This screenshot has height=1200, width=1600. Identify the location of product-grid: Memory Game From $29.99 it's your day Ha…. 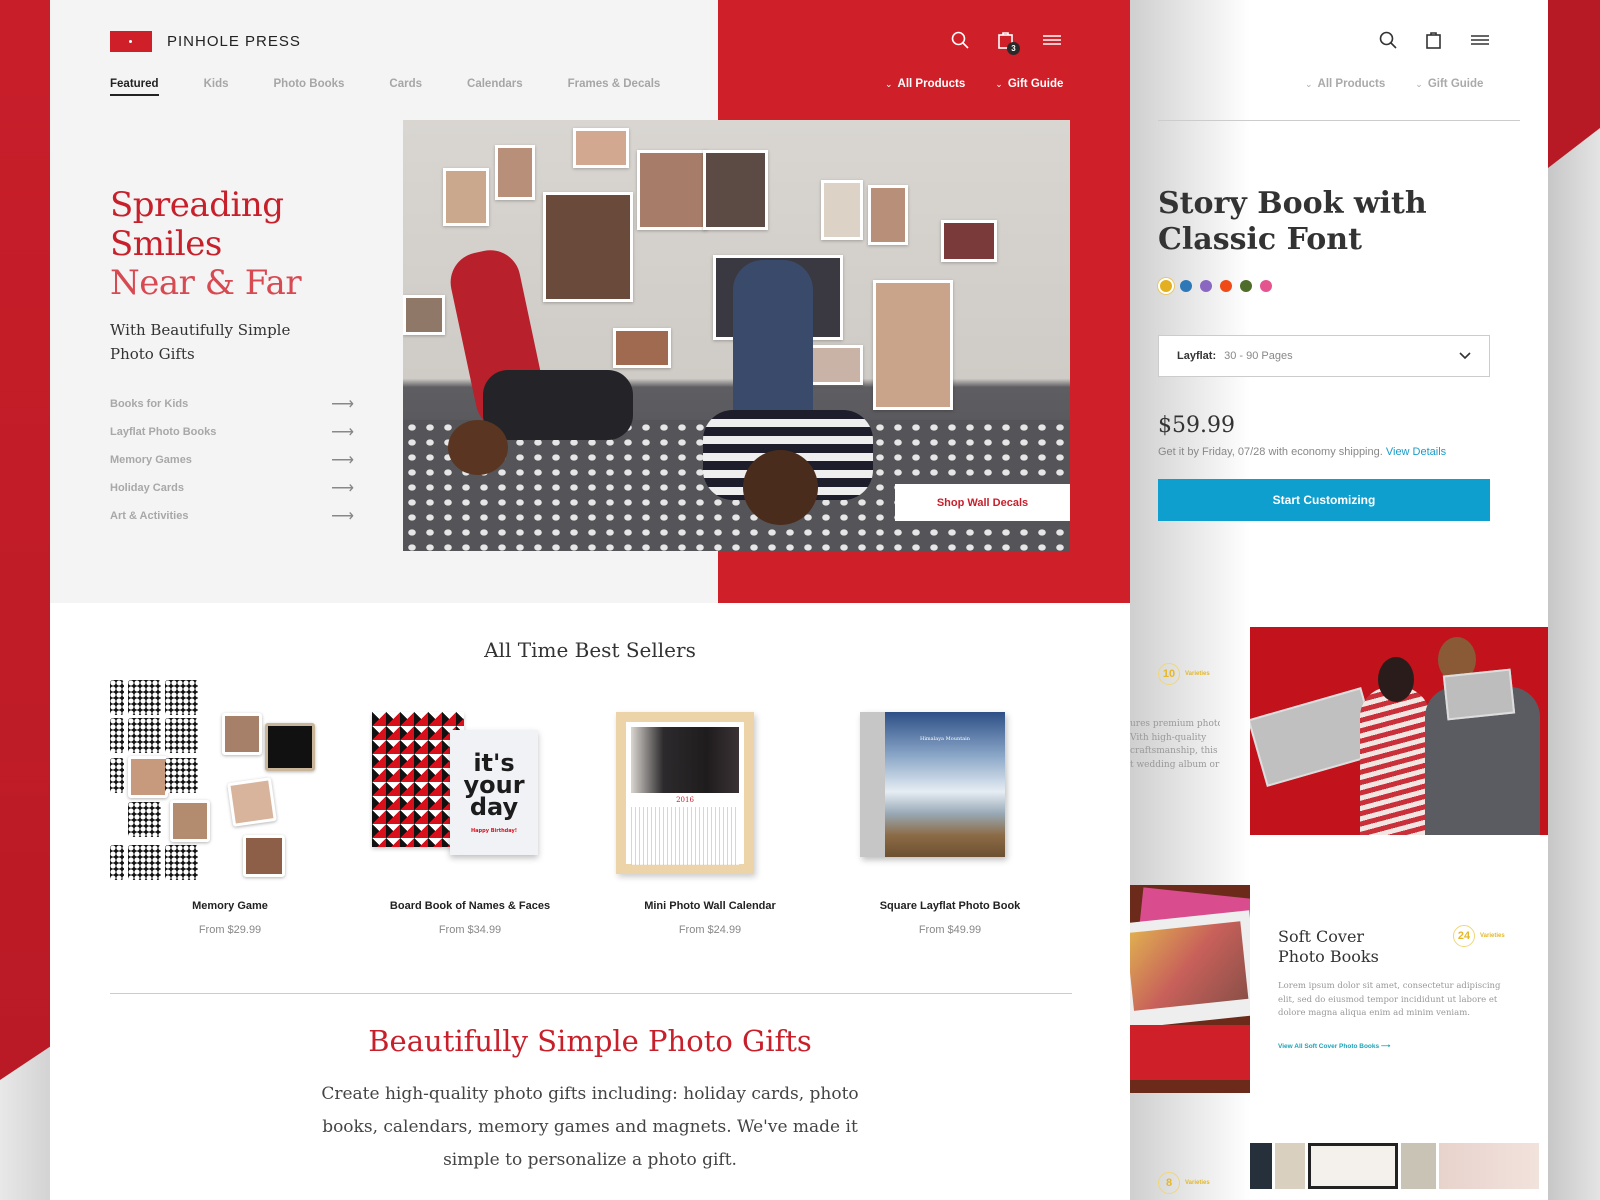
(590, 808).